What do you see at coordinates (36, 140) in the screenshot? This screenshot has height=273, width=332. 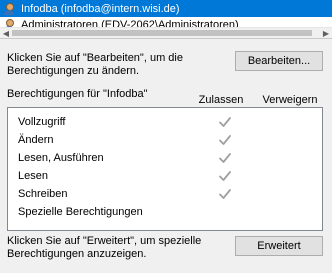 I see `permission-name: Ändern` at bounding box center [36, 140].